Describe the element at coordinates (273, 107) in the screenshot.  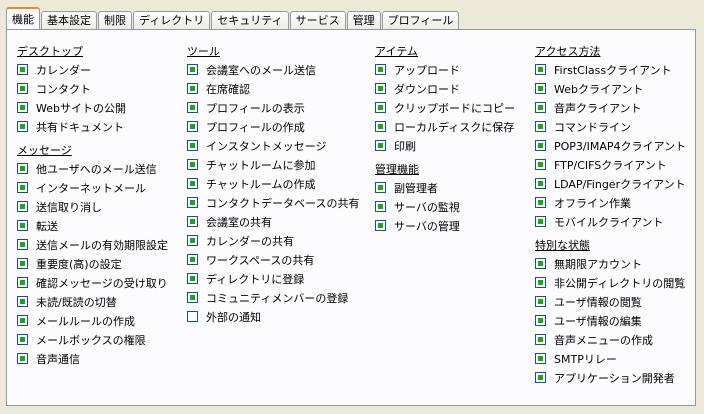
I see `permission-option: プロフィールの表示` at that location.